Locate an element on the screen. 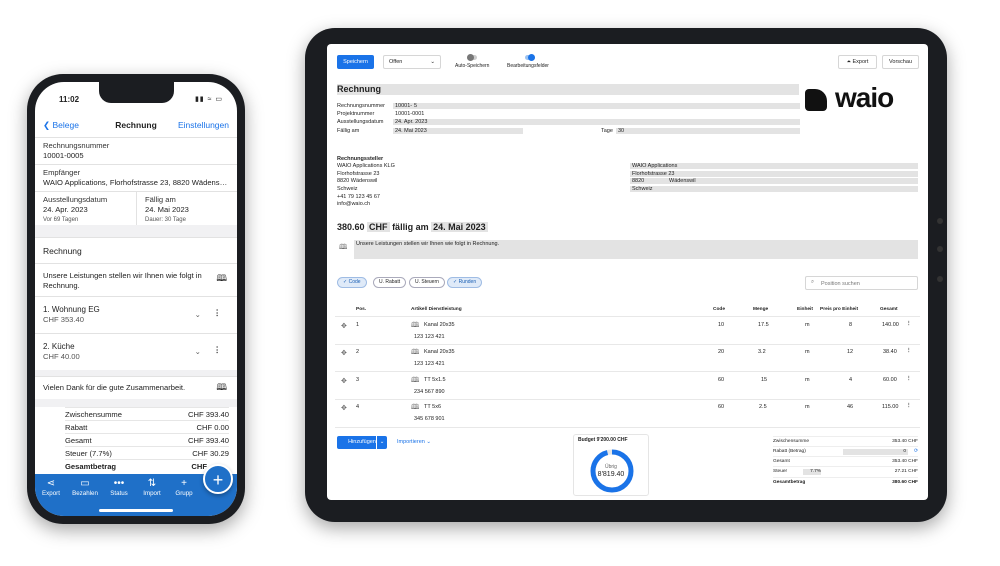 This screenshot has width=1000, height=566. chip-round: ✓ Runden is located at coordinates (465, 282).